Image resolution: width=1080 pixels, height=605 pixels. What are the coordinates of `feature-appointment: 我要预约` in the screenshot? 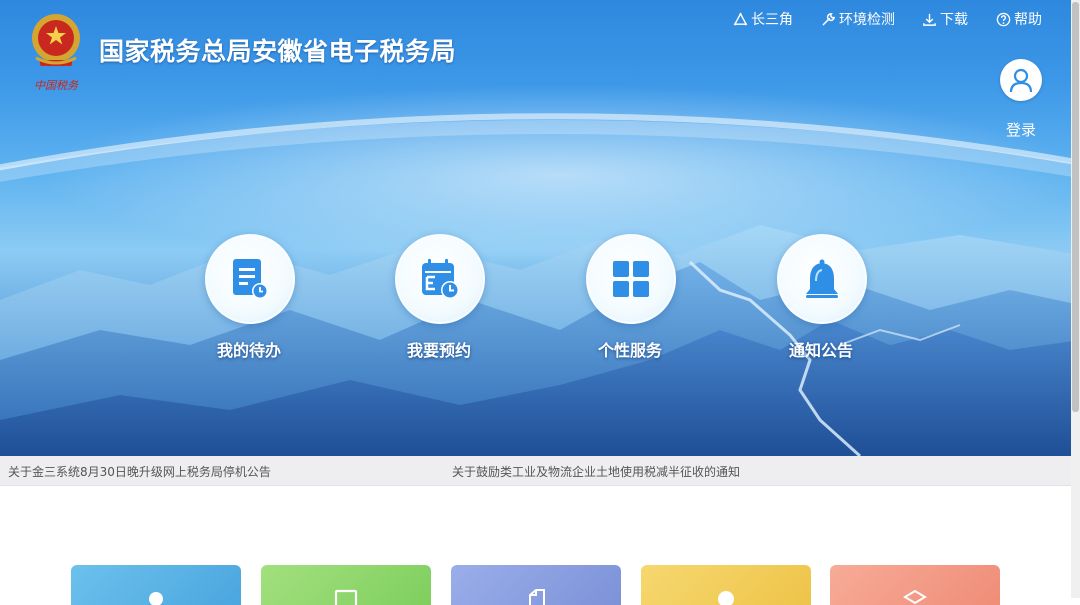 It's located at (440, 297).